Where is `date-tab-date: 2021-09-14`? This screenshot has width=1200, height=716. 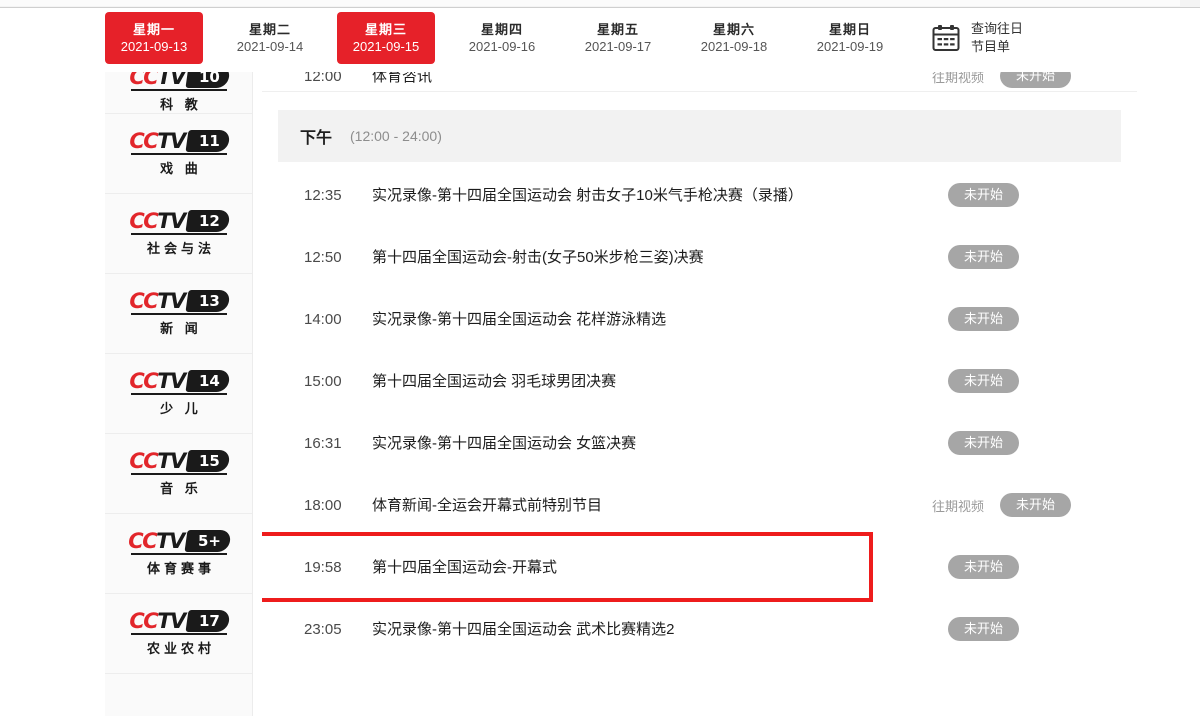
date-tab-date: 2021-09-14 is located at coordinates (270, 46).